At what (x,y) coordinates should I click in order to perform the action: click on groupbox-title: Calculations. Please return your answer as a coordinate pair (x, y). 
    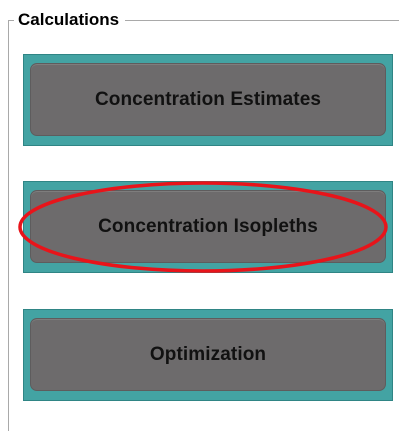
    Looking at the image, I should click on (70, 20).